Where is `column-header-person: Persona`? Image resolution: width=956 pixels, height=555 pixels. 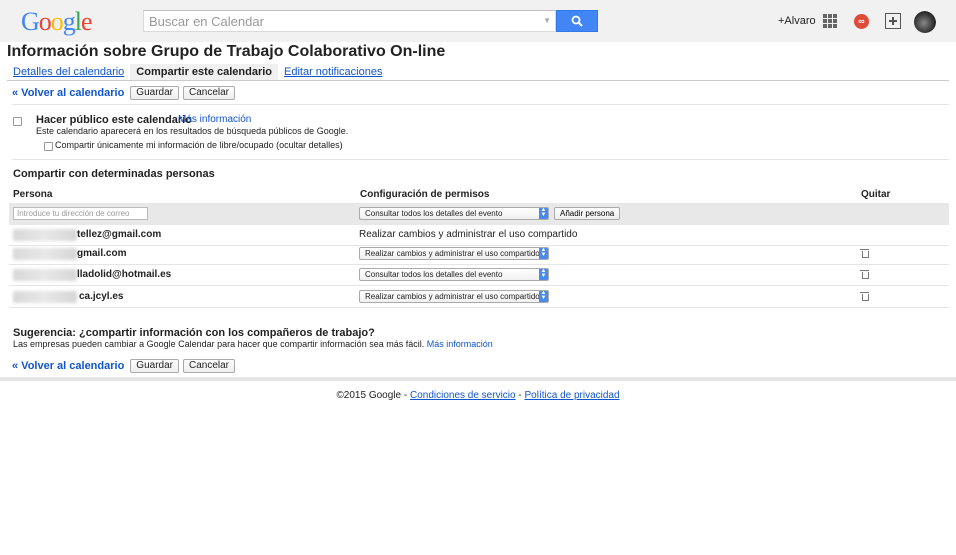 column-header-person: Persona is located at coordinates (33, 194).